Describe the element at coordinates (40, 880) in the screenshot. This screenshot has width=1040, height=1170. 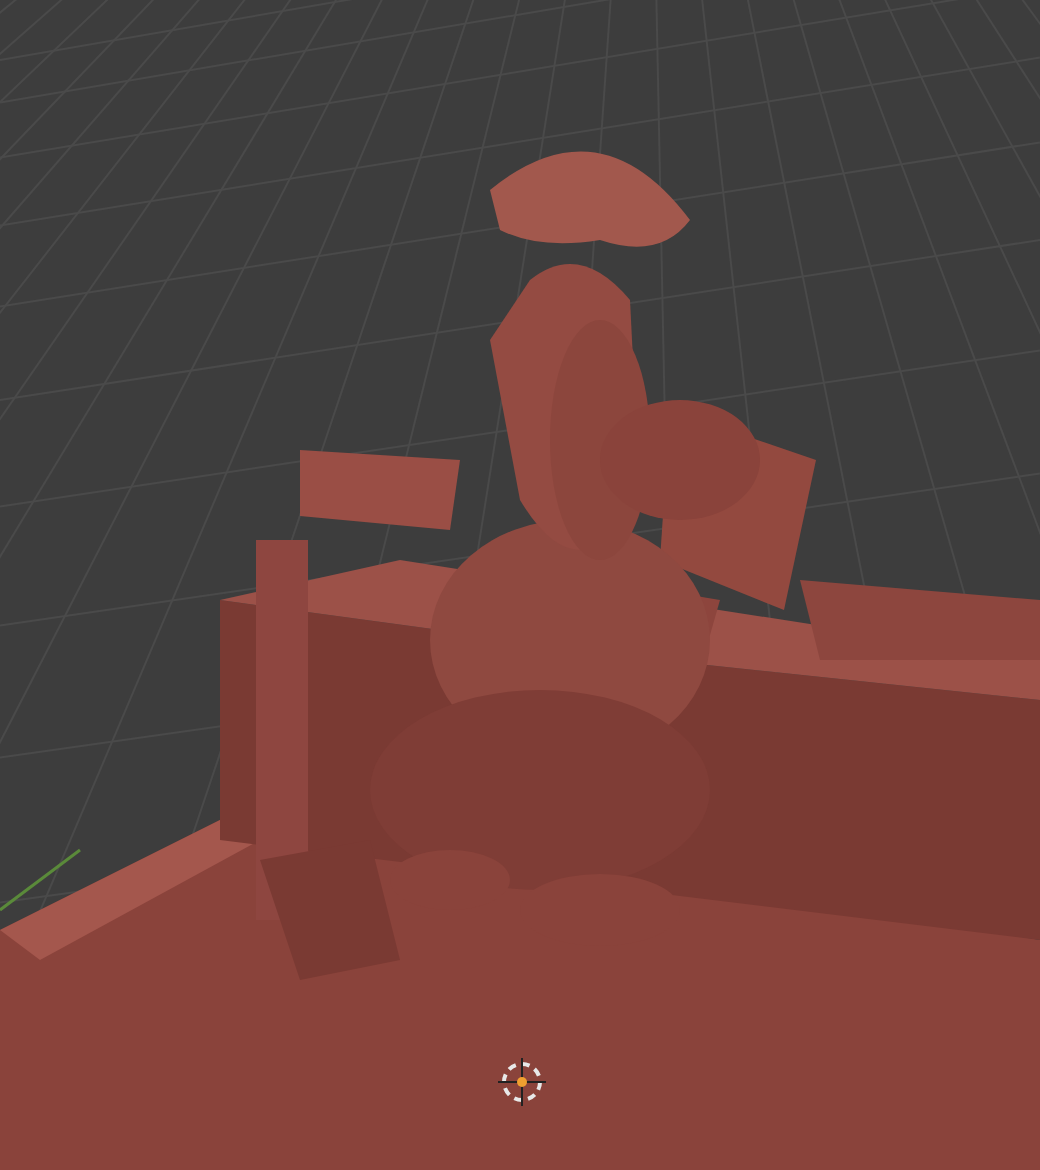
I see `axis-line` at that location.